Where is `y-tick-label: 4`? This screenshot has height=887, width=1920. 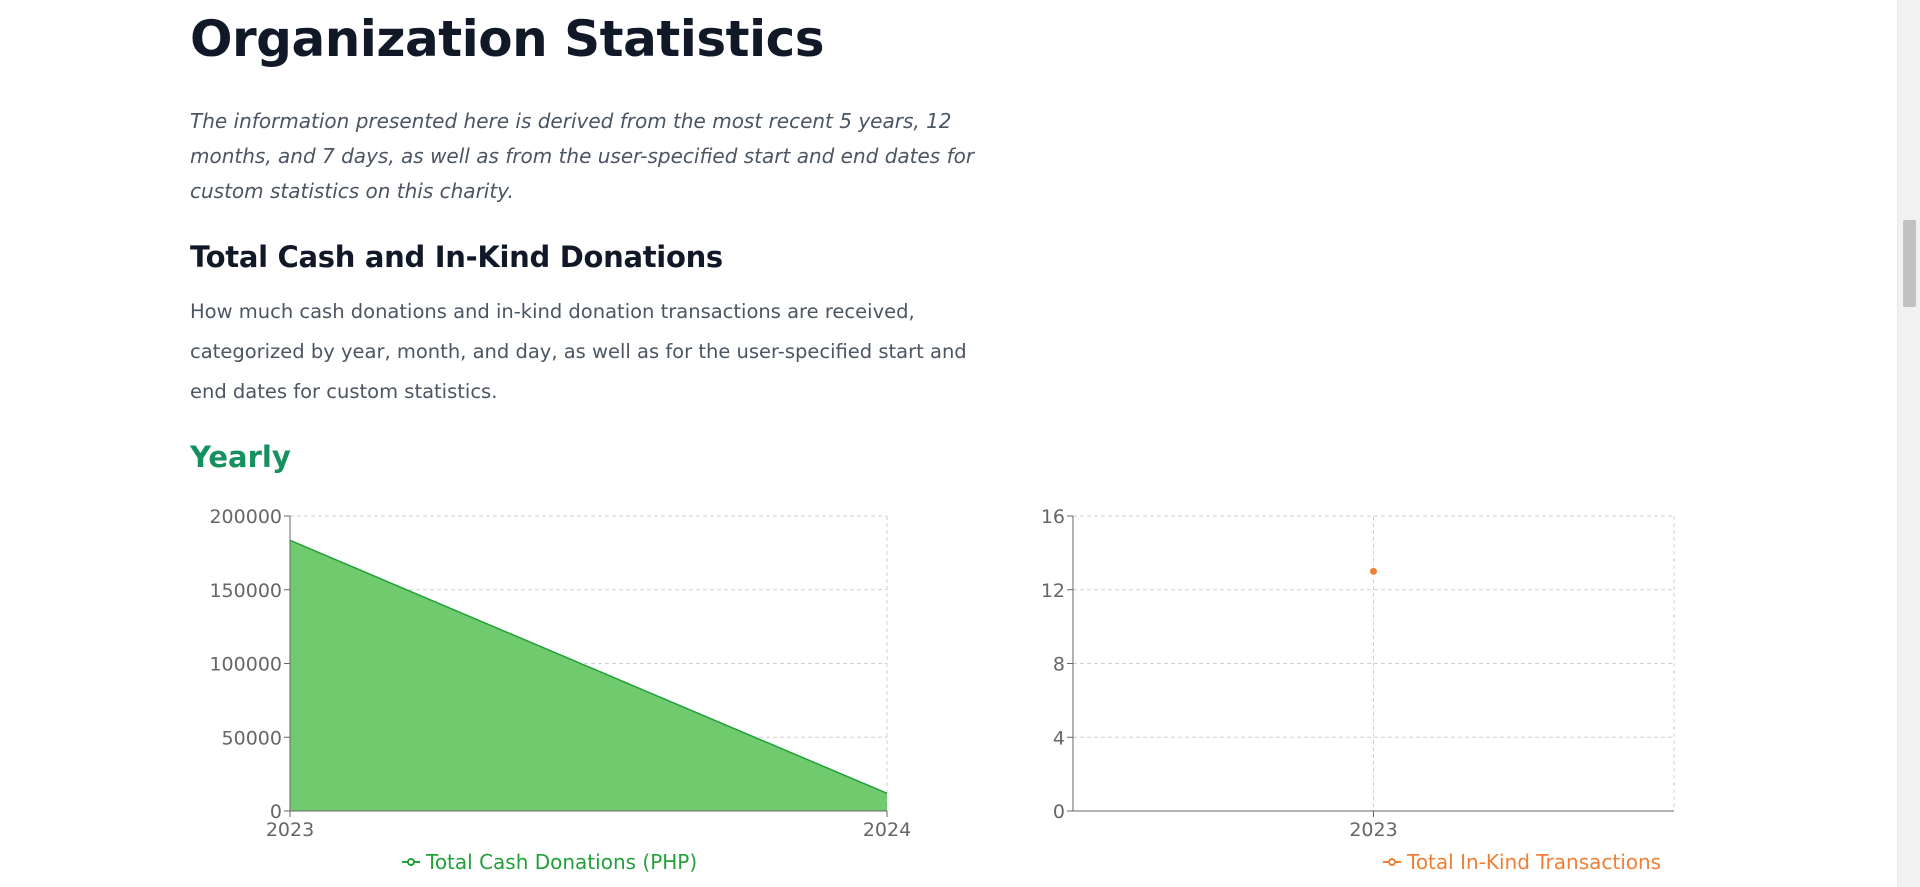
y-tick-label: 4 is located at coordinates (1059, 738).